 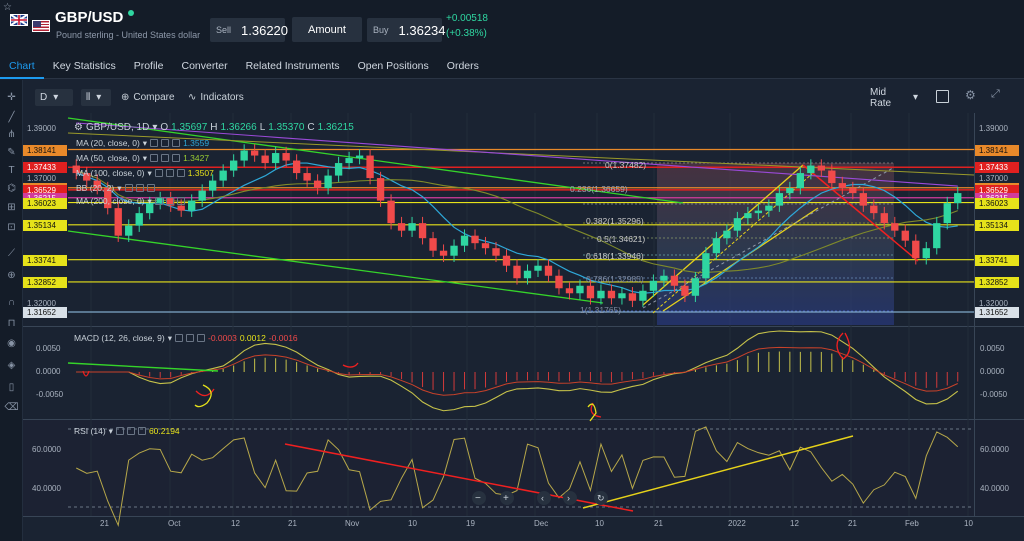 What do you see at coordinates (84, 67) in the screenshot?
I see `tab-key-statistics: Key Statistics` at bounding box center [84, 67].